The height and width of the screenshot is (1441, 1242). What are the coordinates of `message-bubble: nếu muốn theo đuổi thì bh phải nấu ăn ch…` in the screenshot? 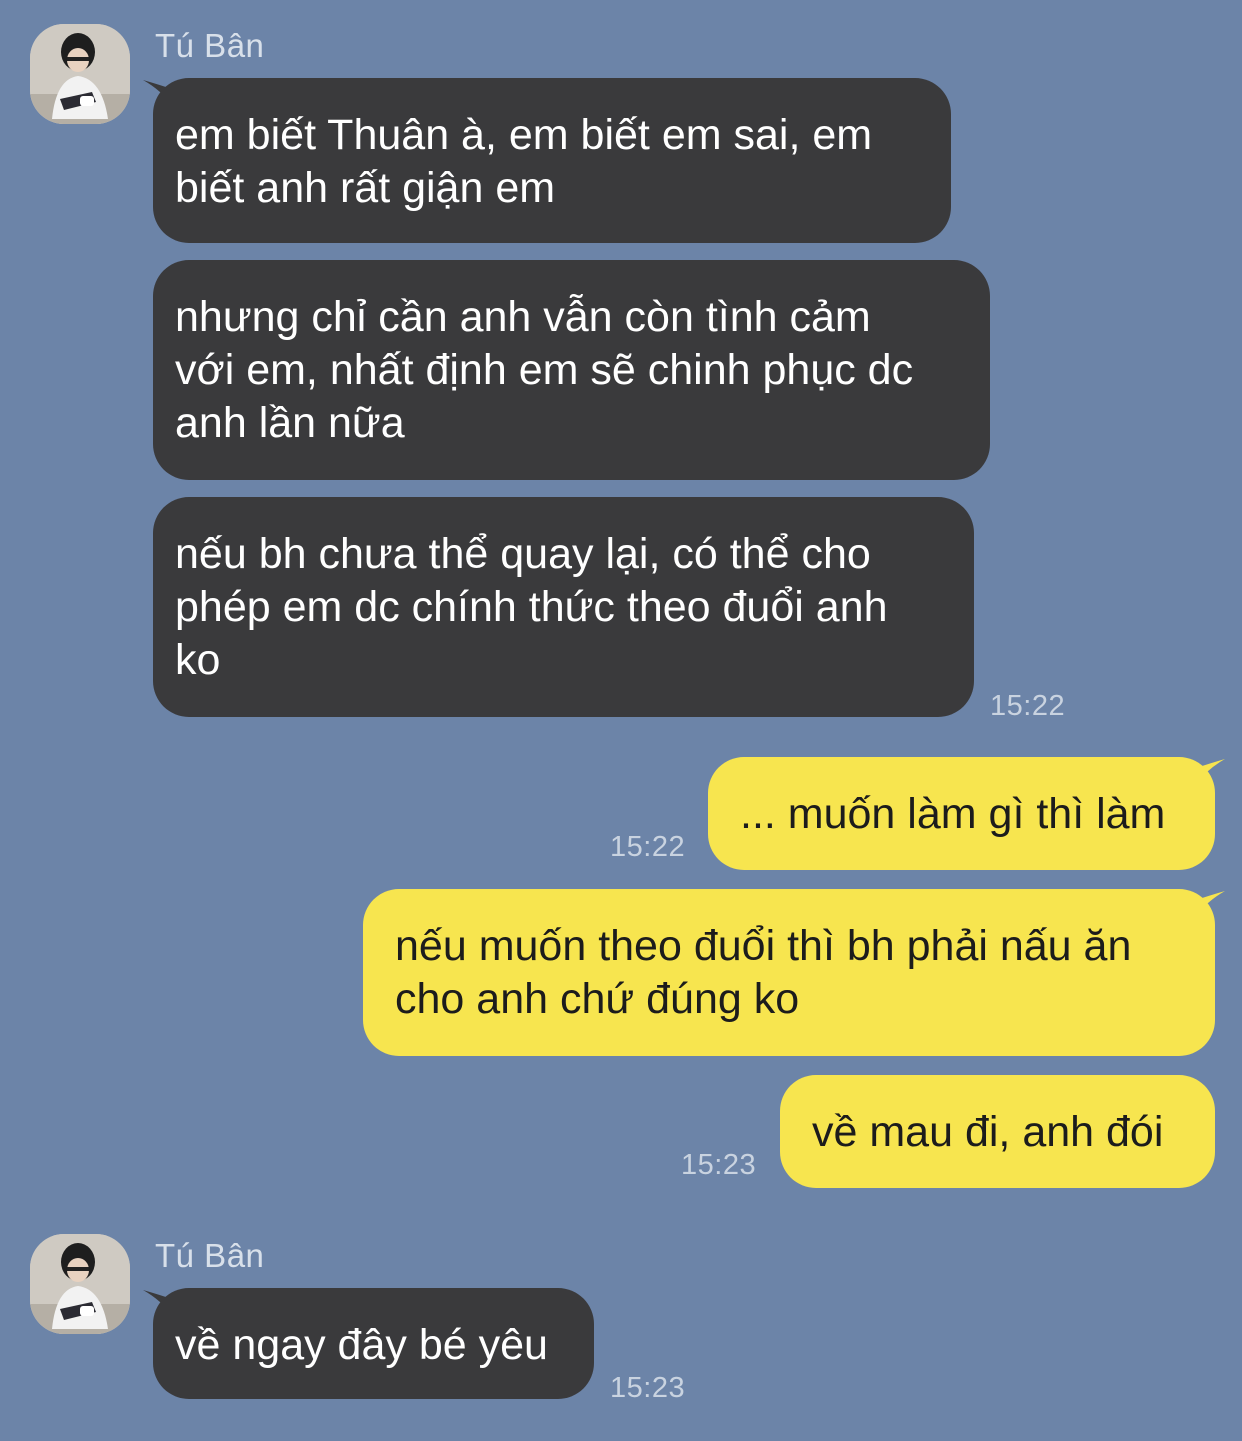 It's located at (789, 972).